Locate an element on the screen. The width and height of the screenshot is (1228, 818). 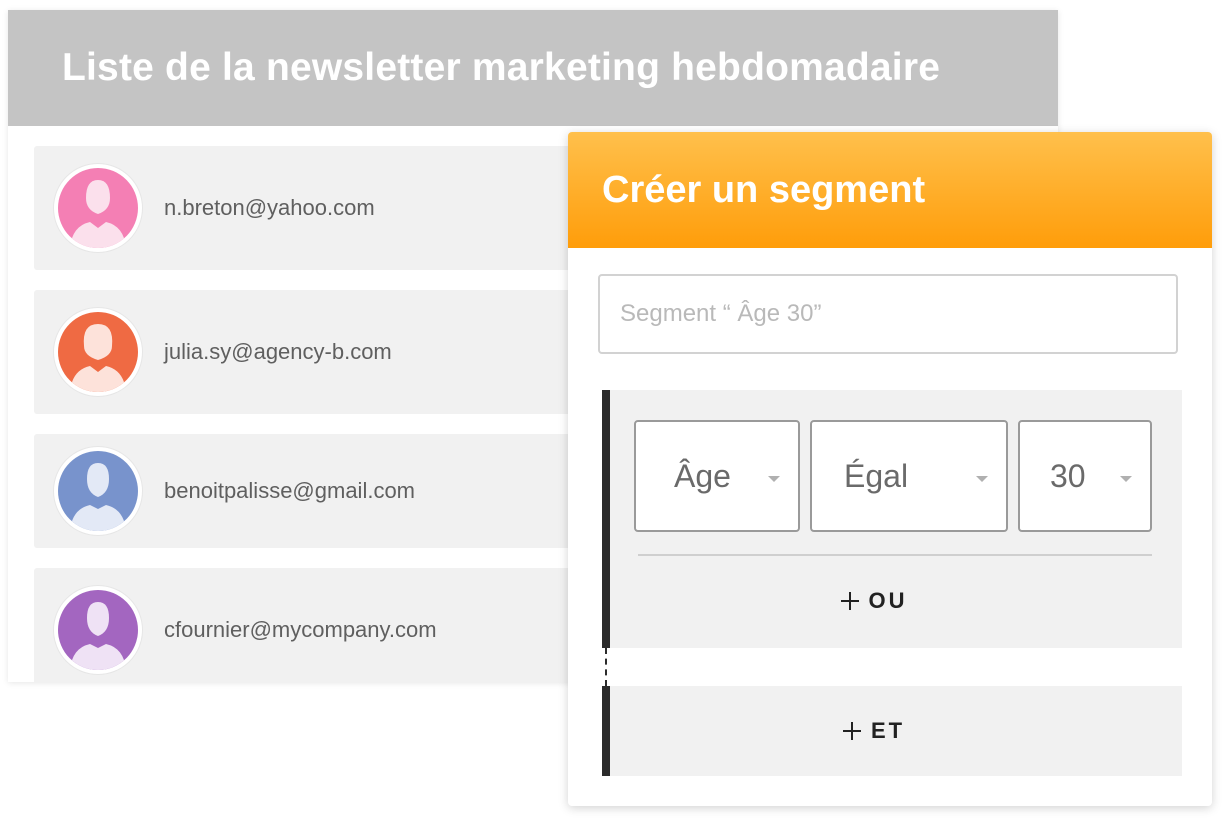
add-or-condition-button: OU is located at coordinates (874, 601).